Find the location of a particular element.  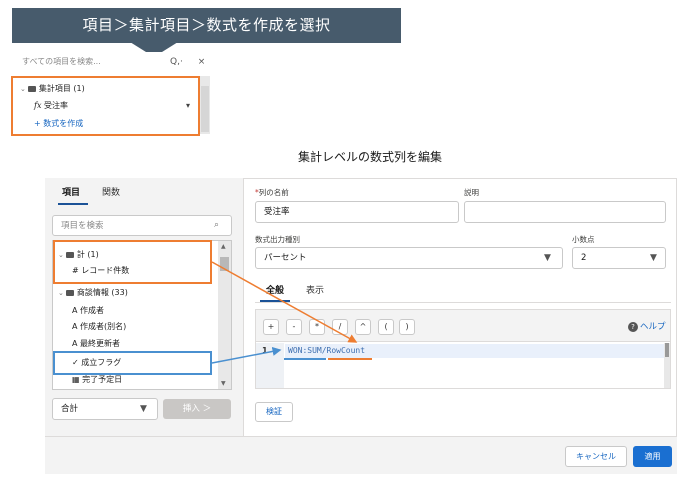

highlight-box-orange-top is located at coordinates (105, 106).